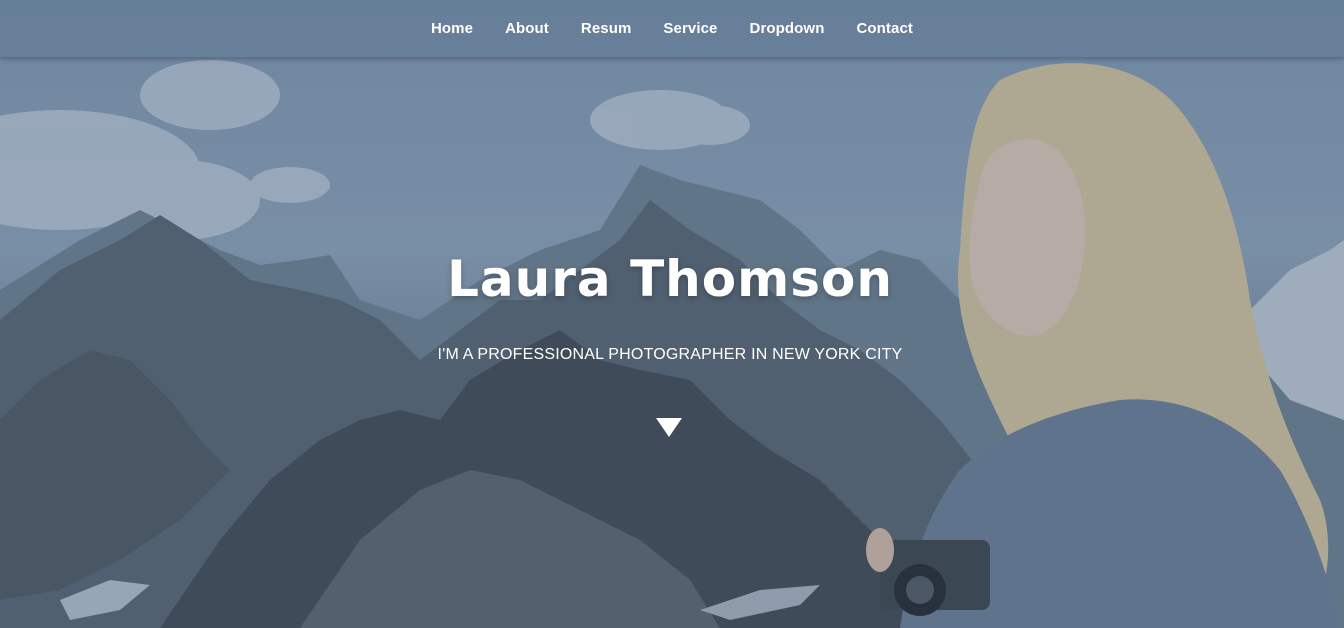 This screenshot has width=1344, height=628. What do you see at coordinates (787, 28) in the screenshot?
I see `nav-item-dropdown: Dropdown` at bounding box center [787, 28].